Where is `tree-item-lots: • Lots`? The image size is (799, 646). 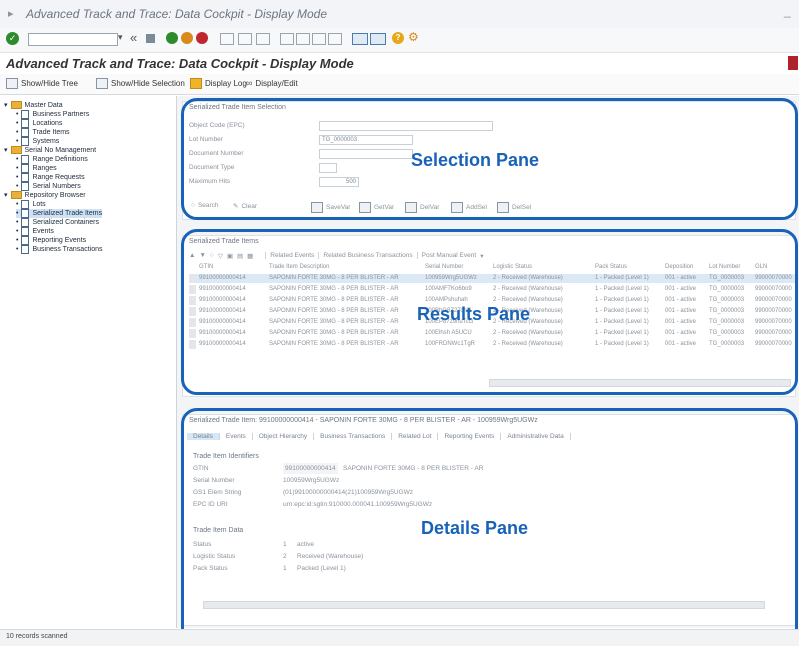 tree-item-lots: • Lots is located at coordinates (31, 204).